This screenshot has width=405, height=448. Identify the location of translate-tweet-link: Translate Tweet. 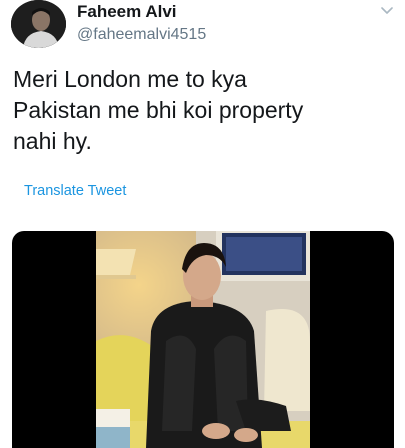
(75, 191).